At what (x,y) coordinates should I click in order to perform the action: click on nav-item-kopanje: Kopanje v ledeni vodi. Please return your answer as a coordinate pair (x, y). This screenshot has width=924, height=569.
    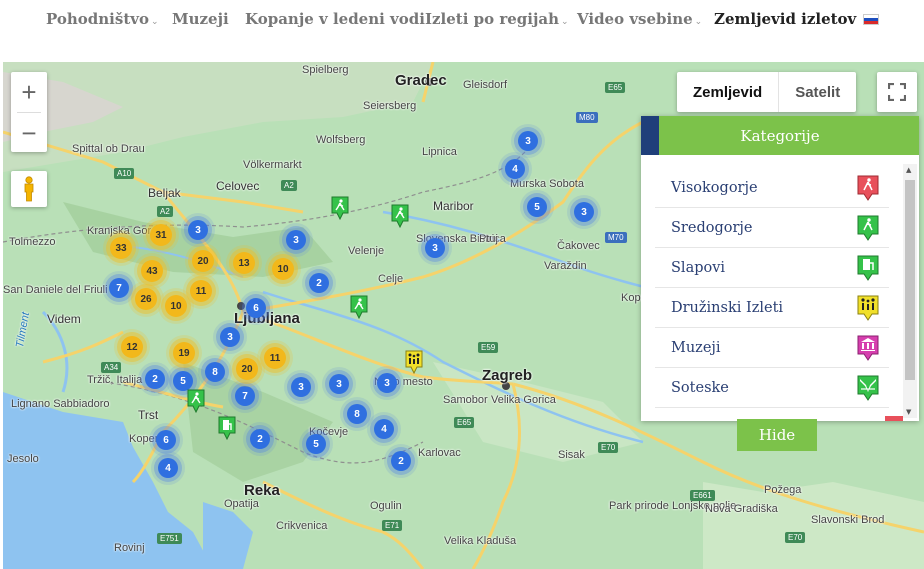
    Looking at the image, I should click on (335, 19).